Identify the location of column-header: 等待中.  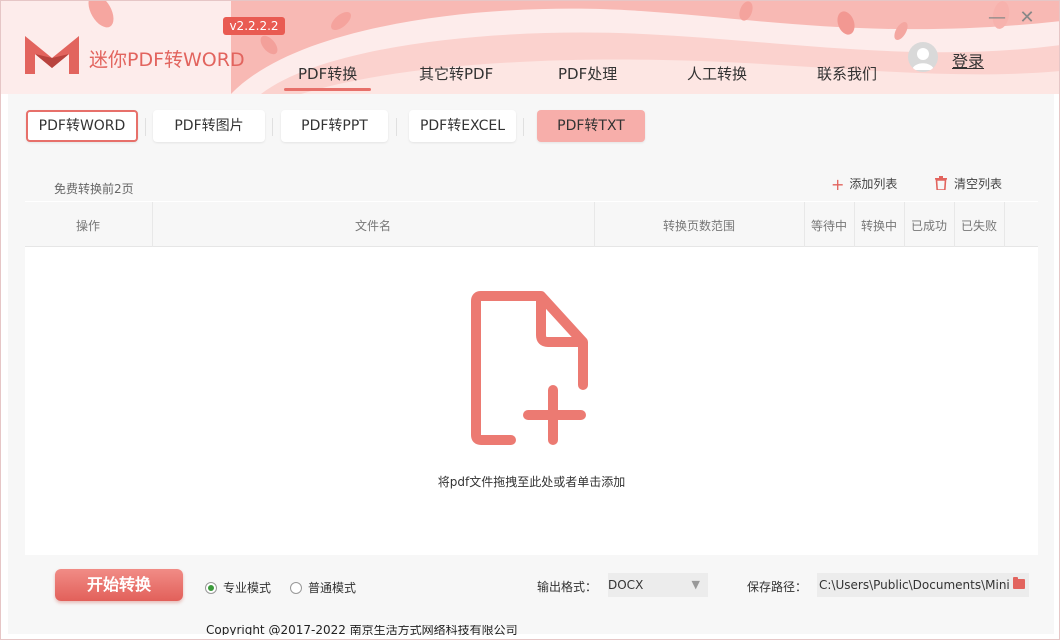
(829, 226).